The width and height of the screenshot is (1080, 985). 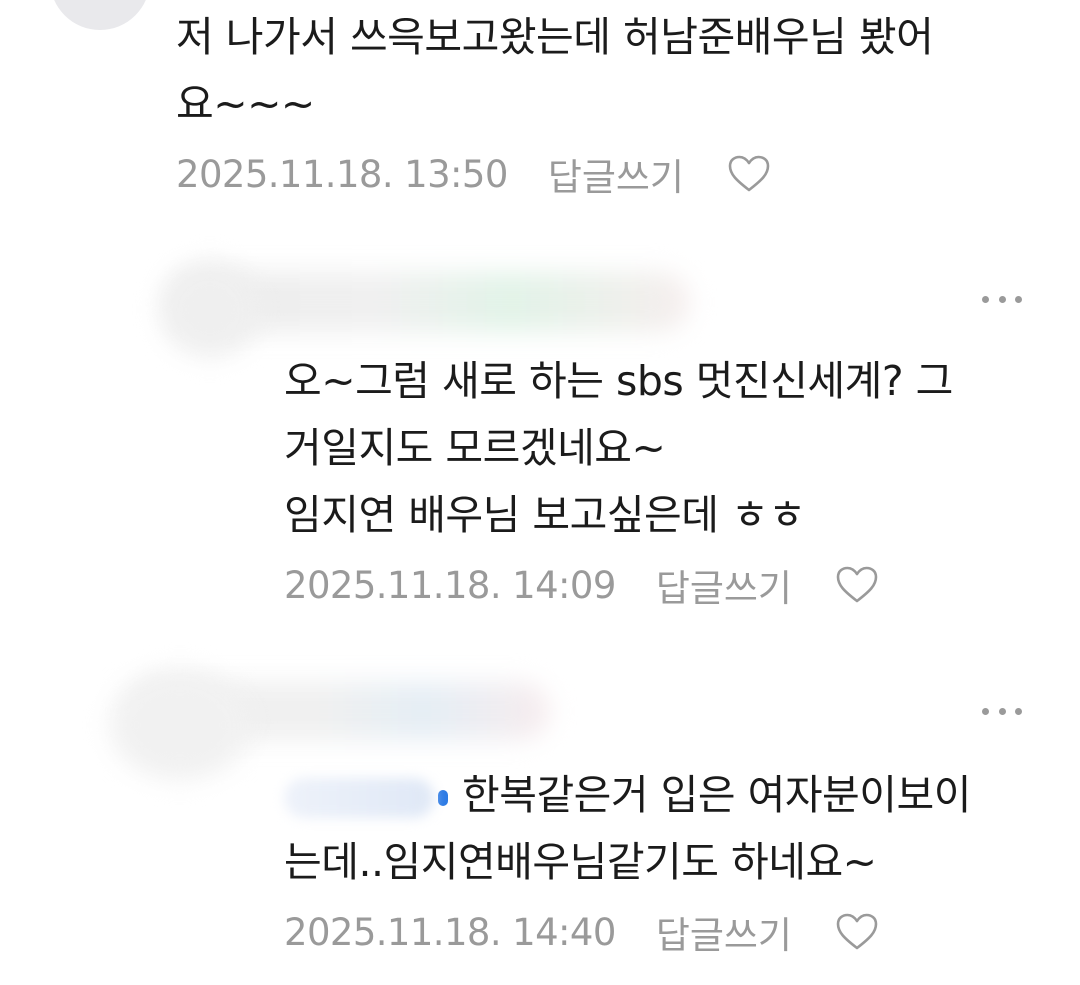 I want to click on comment-text: 한복같은거 입은 여자분이보이 는데..임지연배우님같기도 하네요~, so click(x=664, y=829).